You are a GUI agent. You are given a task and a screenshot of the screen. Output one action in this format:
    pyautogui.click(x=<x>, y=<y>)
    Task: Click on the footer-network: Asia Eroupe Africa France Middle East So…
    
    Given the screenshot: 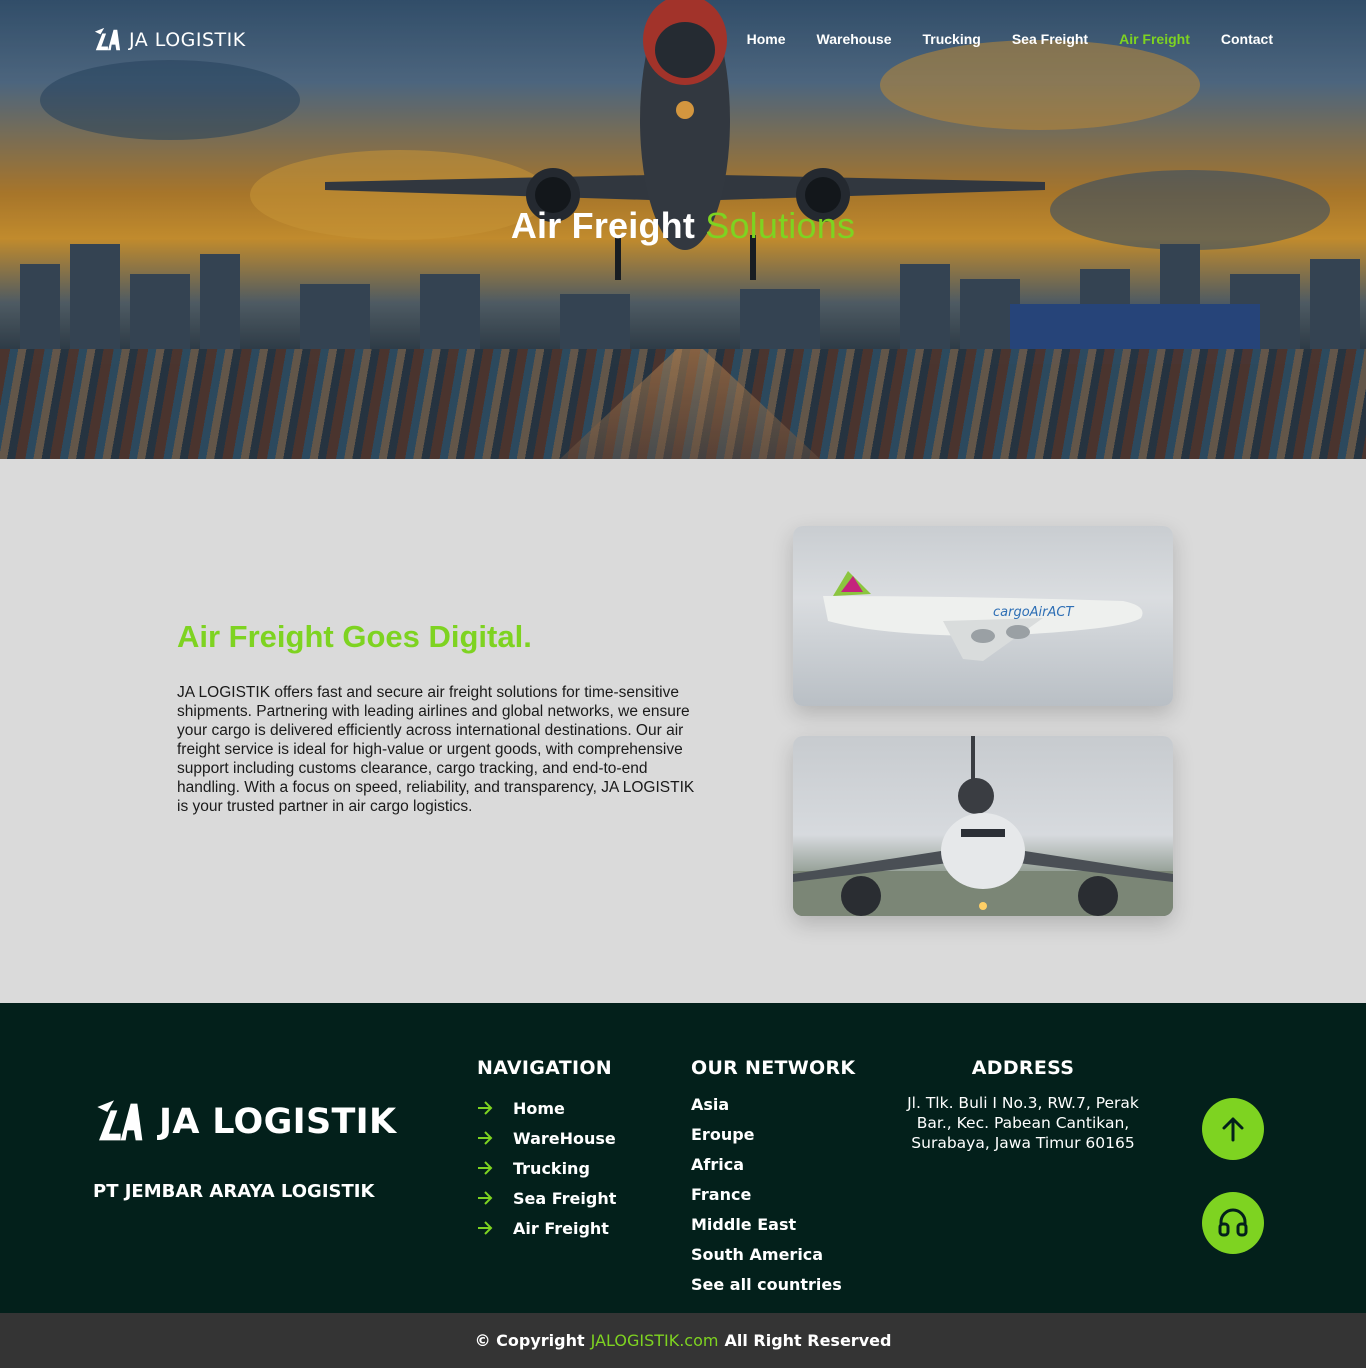 What is the action you would take?
    pyautogui.click(x=766, y=1198)
    